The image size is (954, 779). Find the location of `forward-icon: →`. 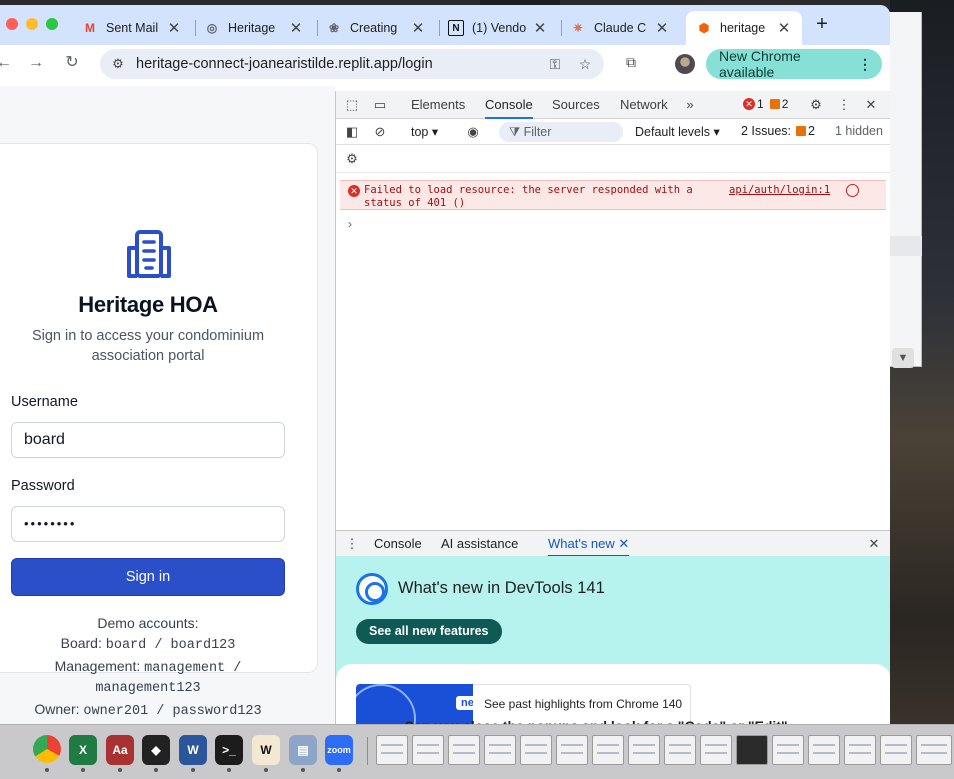

forward-icon: → is located at coordinates (36, 63).